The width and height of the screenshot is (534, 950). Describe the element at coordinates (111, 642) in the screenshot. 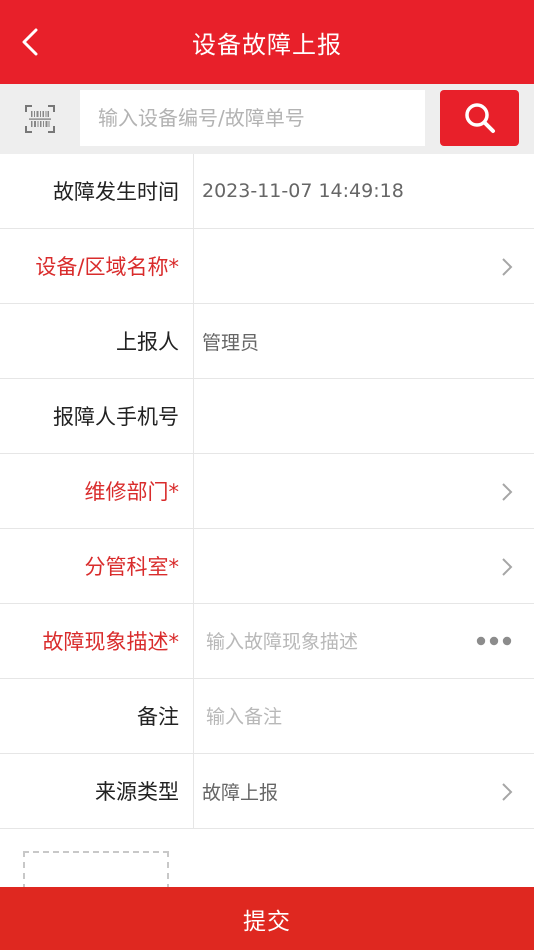

I see `fault-description-label: 故障现象描述*` at that location.